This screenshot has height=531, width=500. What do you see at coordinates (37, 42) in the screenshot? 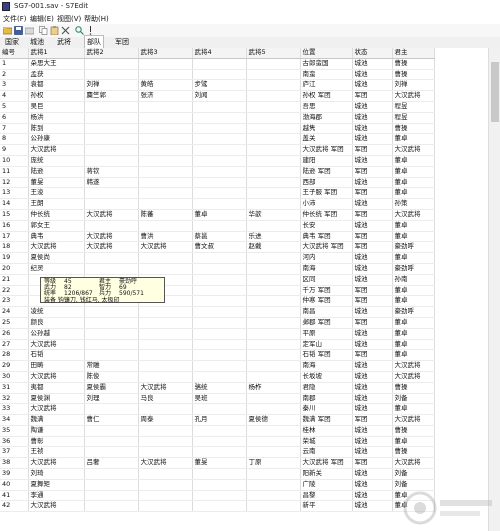
I see `tab-city: 城池` at bounding box center [37, 42].